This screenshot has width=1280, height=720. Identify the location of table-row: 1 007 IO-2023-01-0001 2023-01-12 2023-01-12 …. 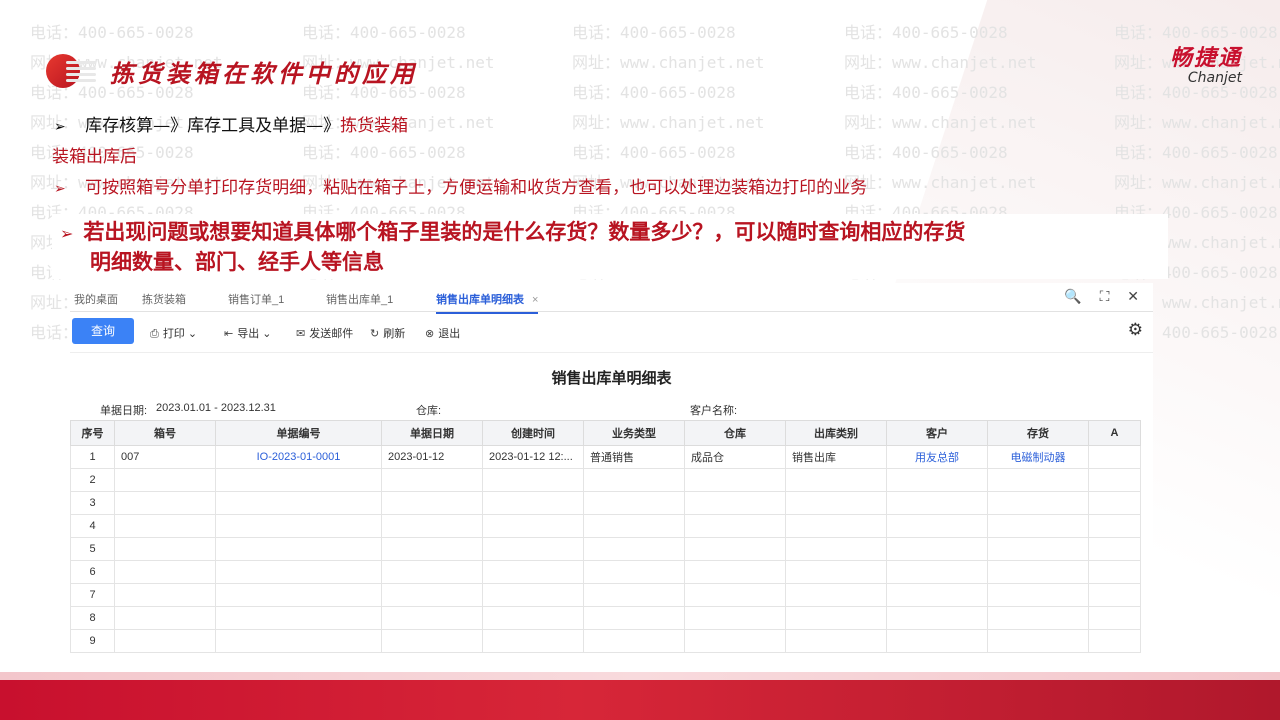
(605, 457).